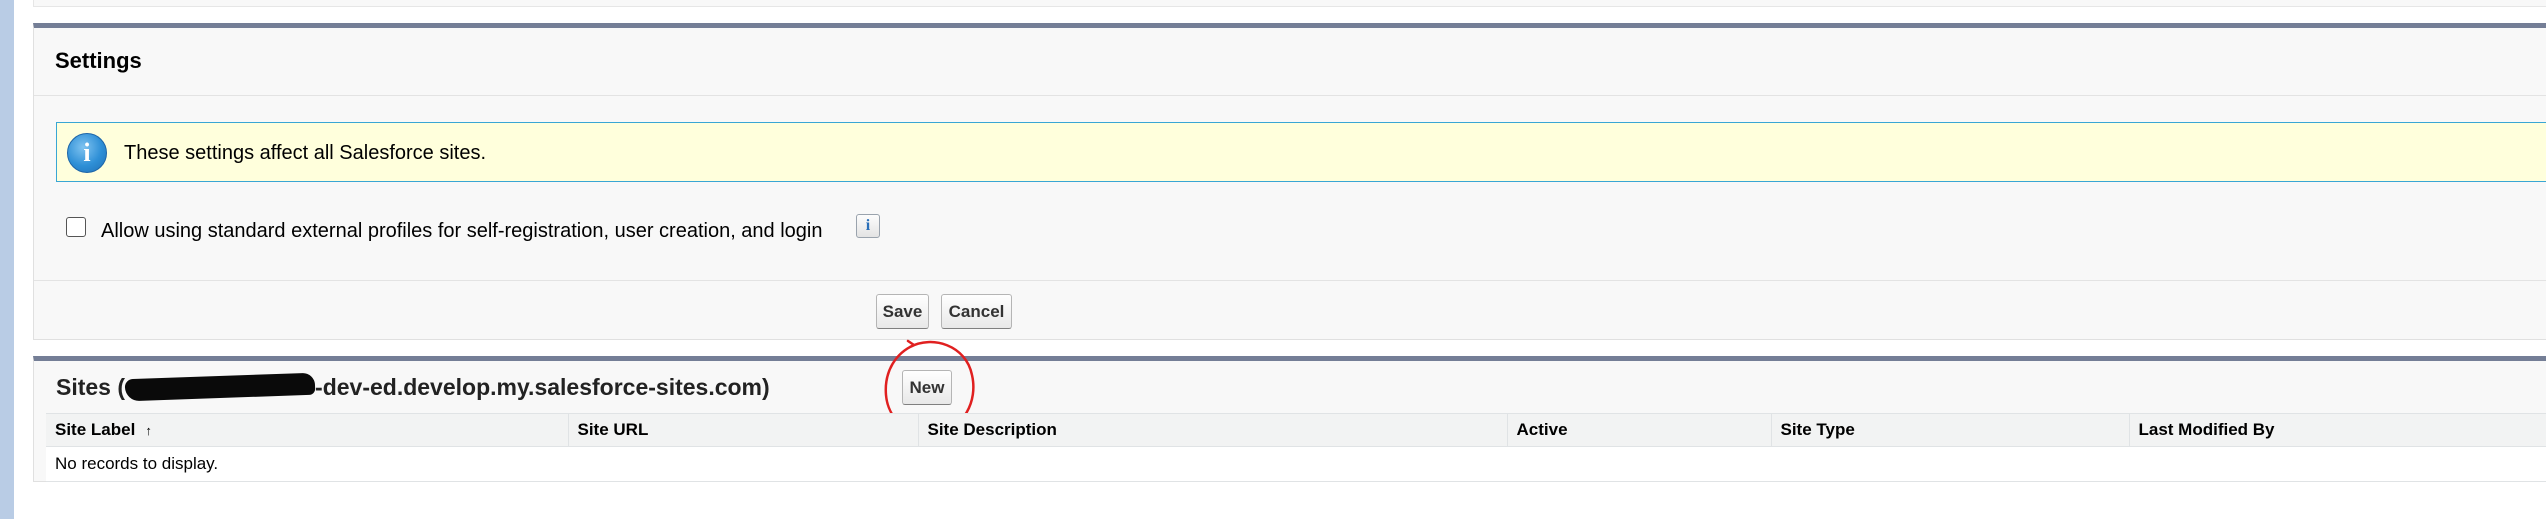  What do you see at coordinates (1212, 430) in the screenshot?
I see `column-header-site-description: Site Description` at bounding box center [1212, 430].